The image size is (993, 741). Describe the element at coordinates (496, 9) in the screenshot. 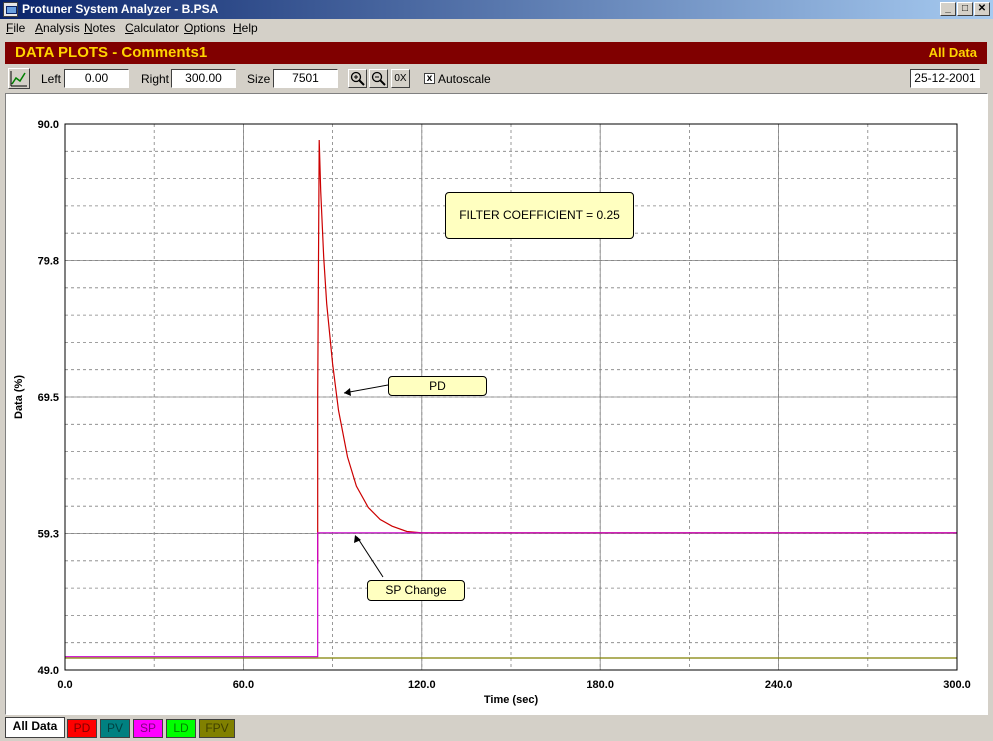

I see `title-bar: Protuner System Analyzer - B.PSA _ □ ✕` at that location.